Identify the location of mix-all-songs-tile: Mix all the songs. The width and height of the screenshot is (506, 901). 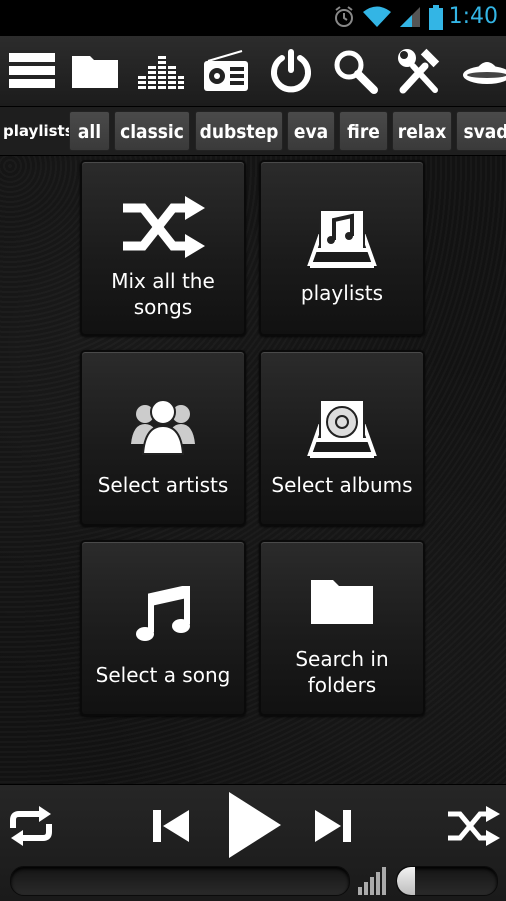
(163, 248).